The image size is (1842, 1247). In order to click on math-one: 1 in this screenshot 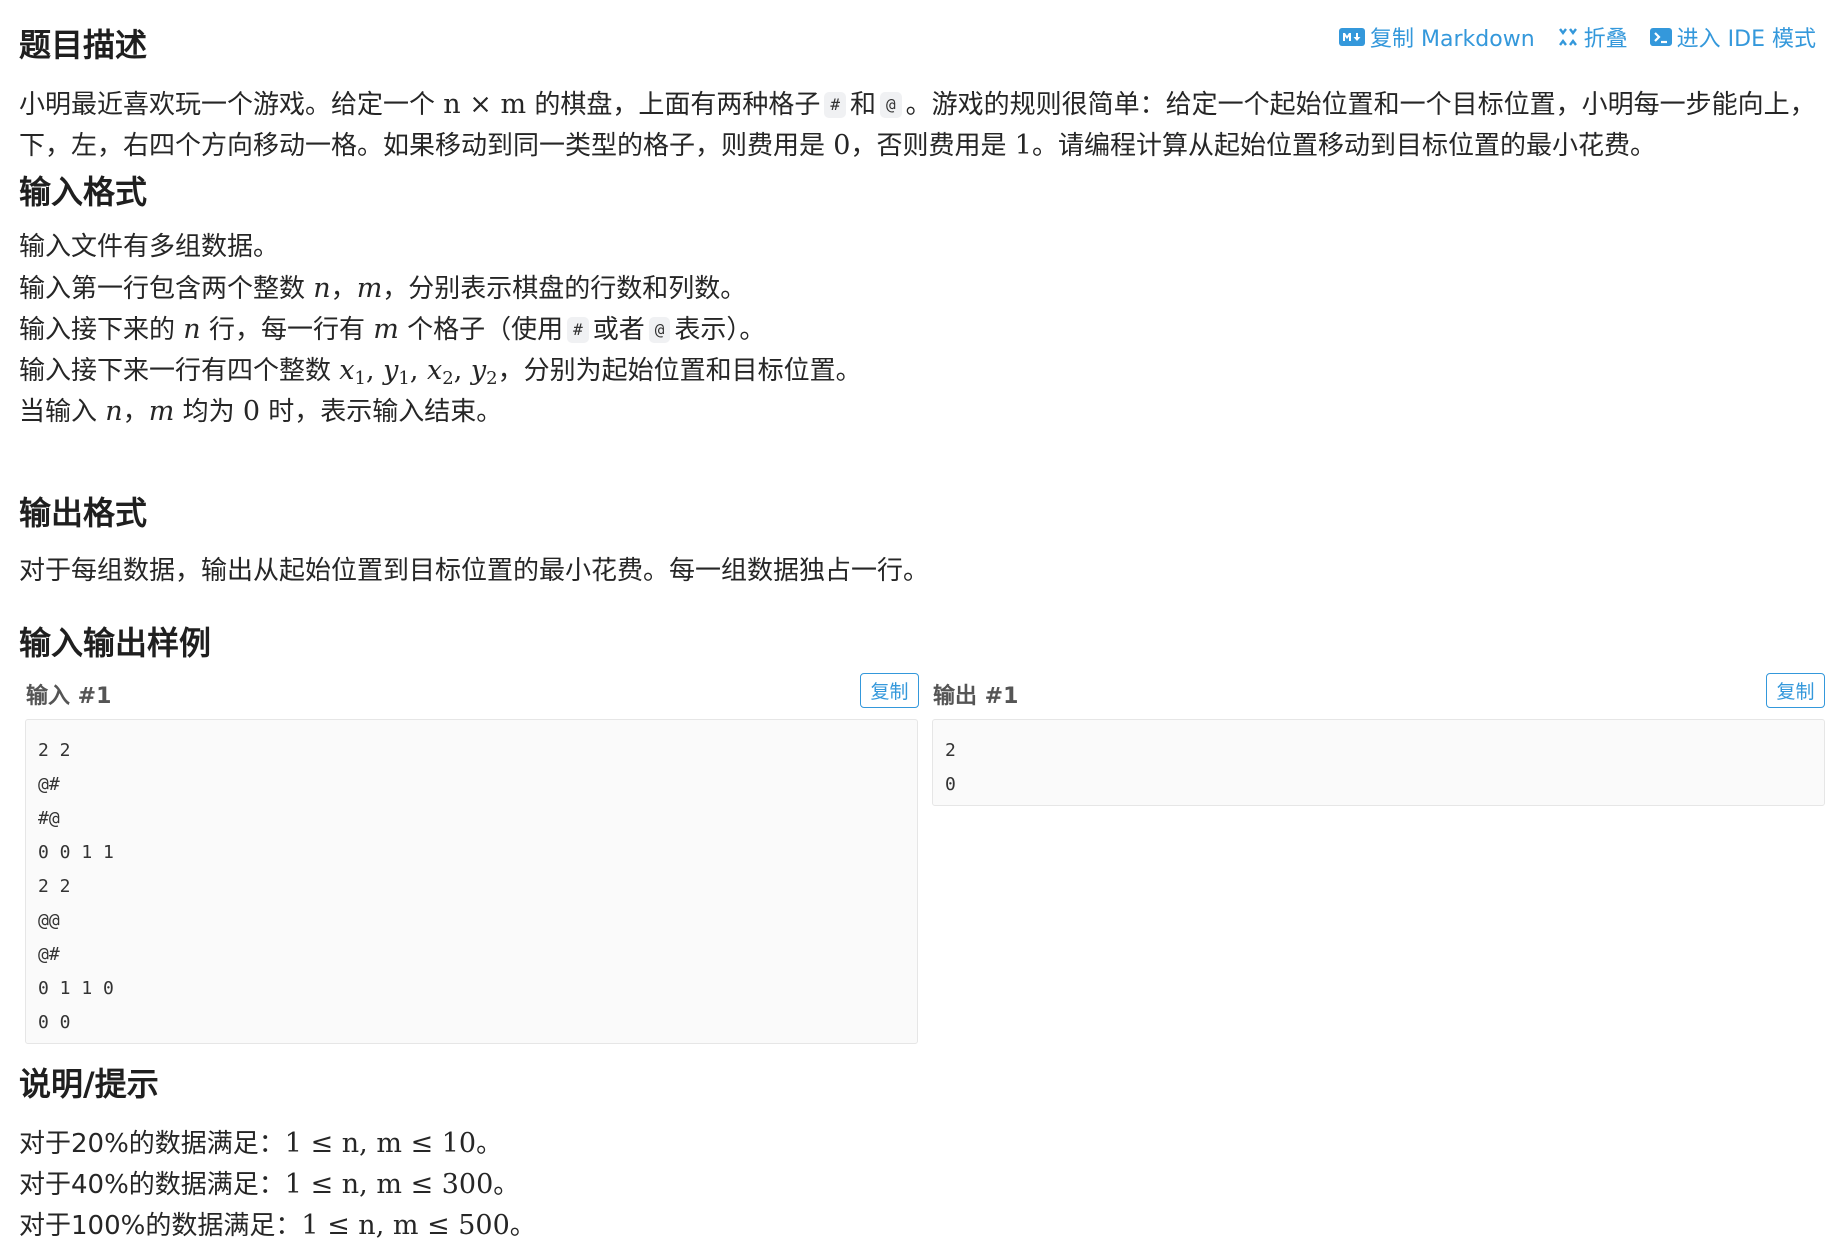, I will do `click(1023, 145)`.